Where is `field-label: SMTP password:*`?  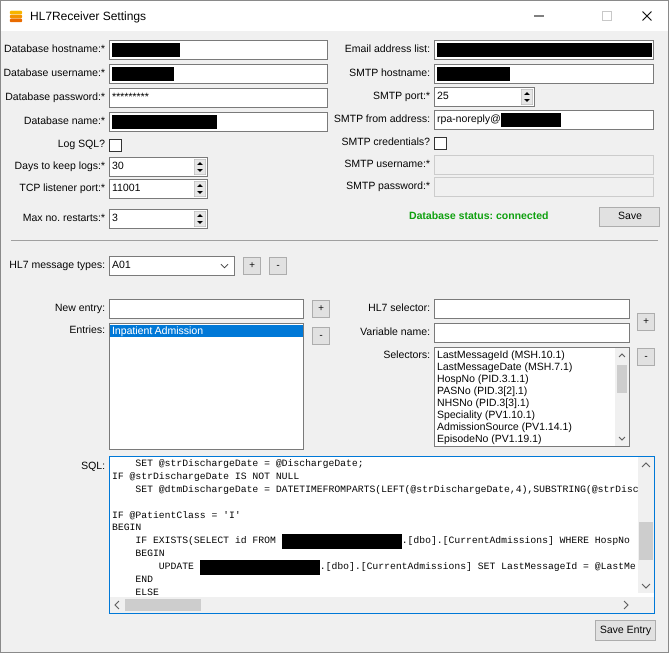
field-label: SMTP password:* is located at coordinates (388, 186).